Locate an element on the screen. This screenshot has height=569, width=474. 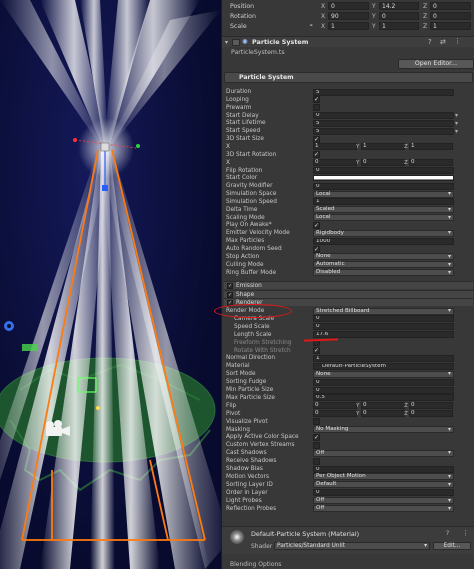
property-row: Play On Awake* ✓ is located at coordinates (348, 225).